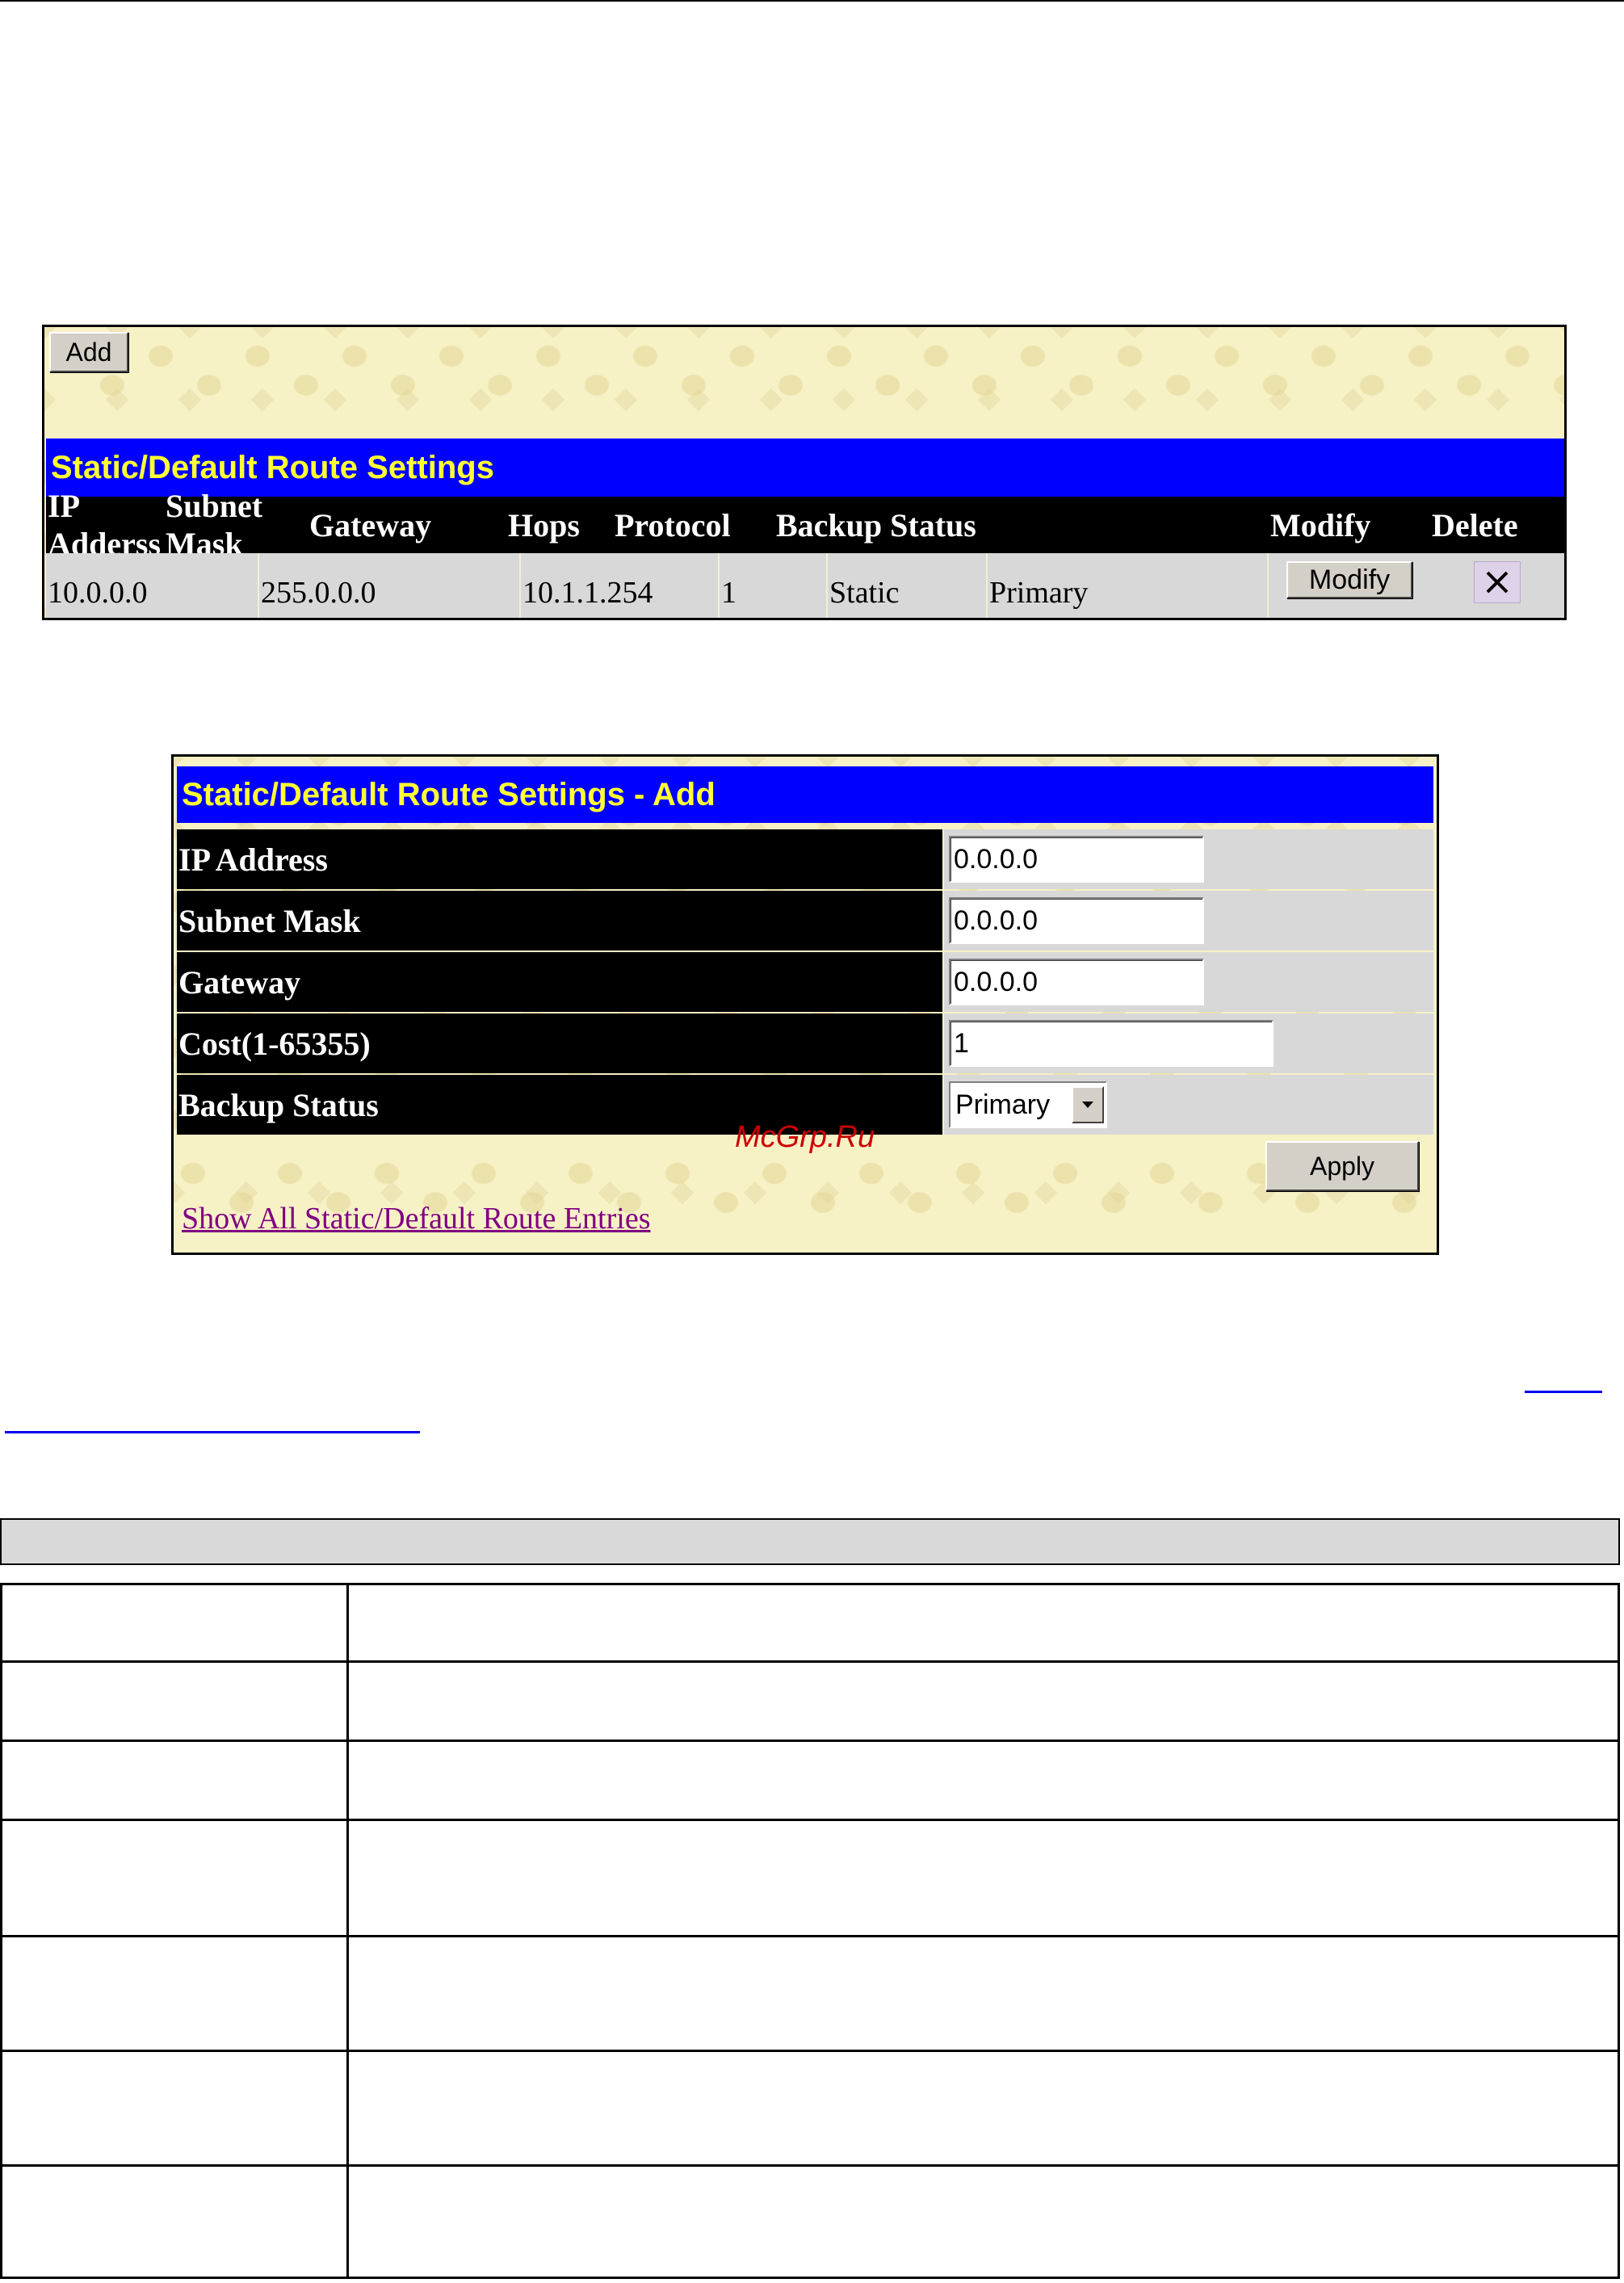 Image resolution: width=1624 pixels, height=2283 pixels. I want to click on subnet-mask-input, so click(1076, 920).